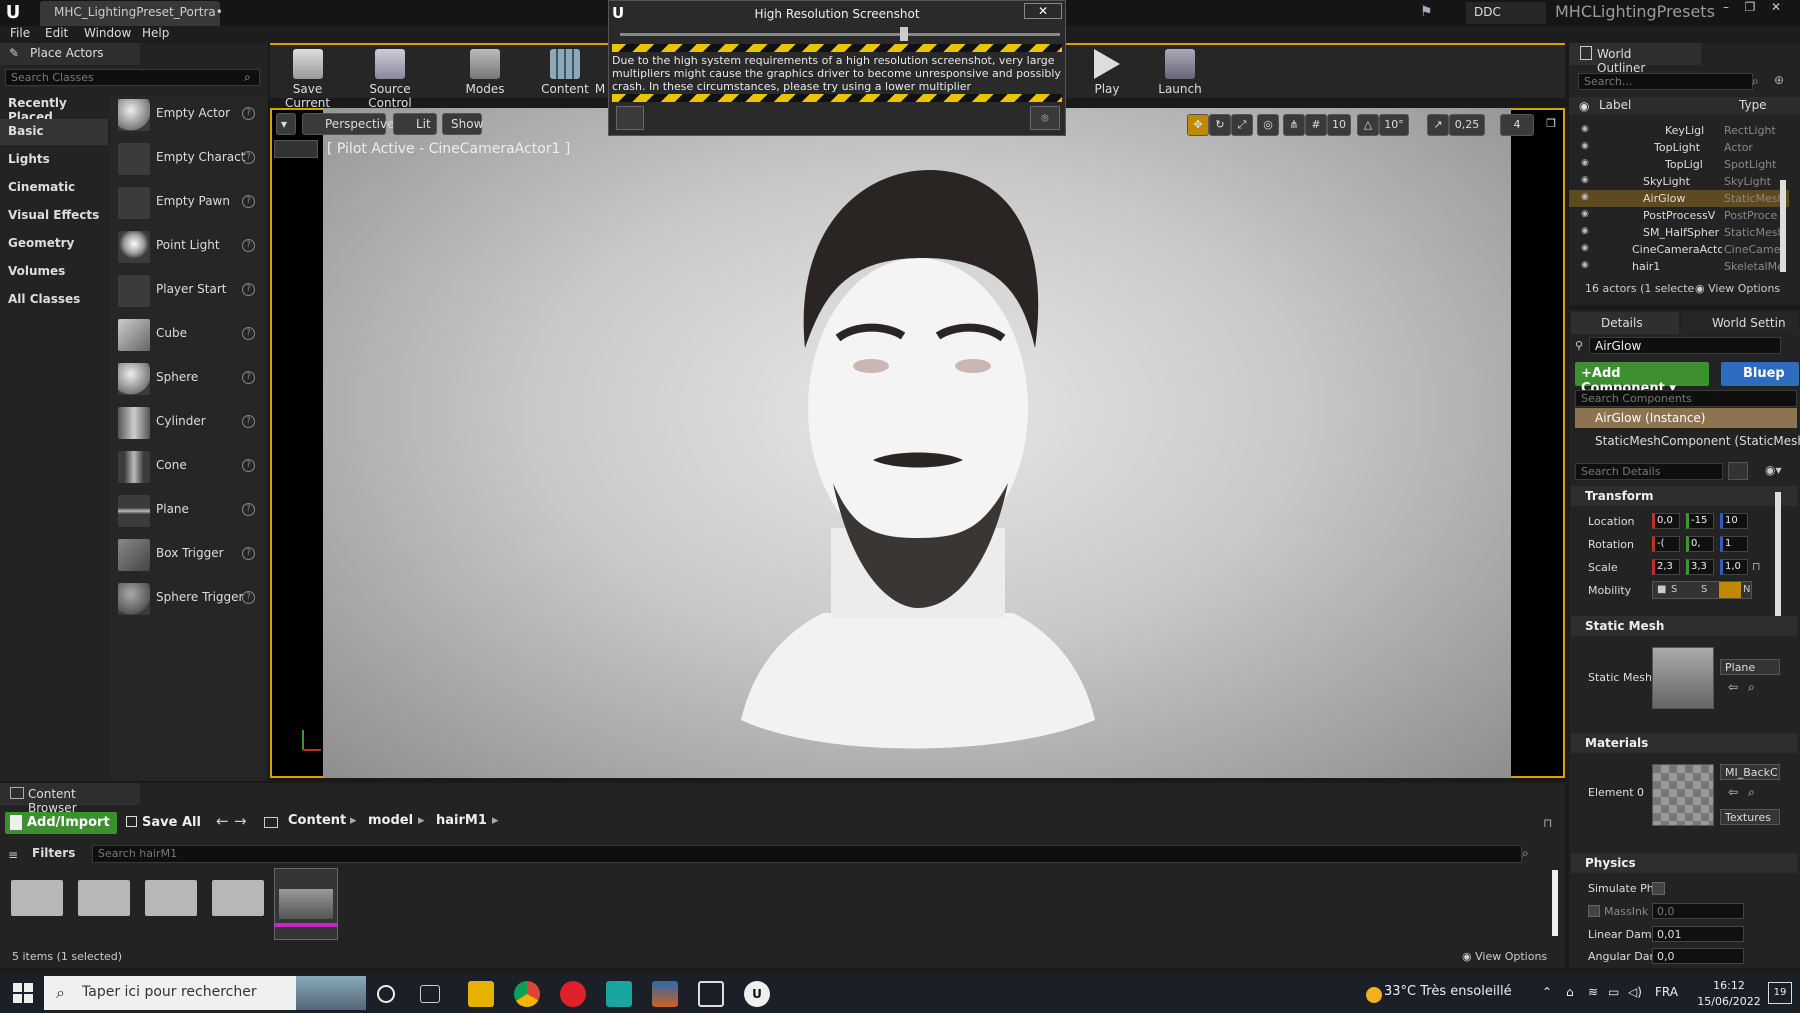  What do you see at coordinates (307, 78) in the screenshot?
I see `save-current-button: Save Current` at bounding box center [307, 78].